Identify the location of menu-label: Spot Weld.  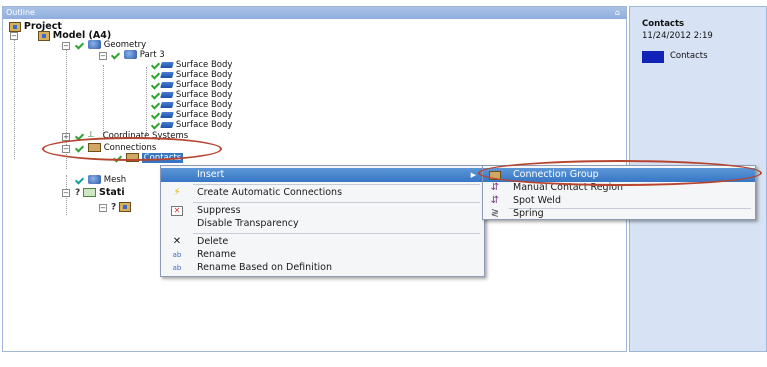
(537, 200).